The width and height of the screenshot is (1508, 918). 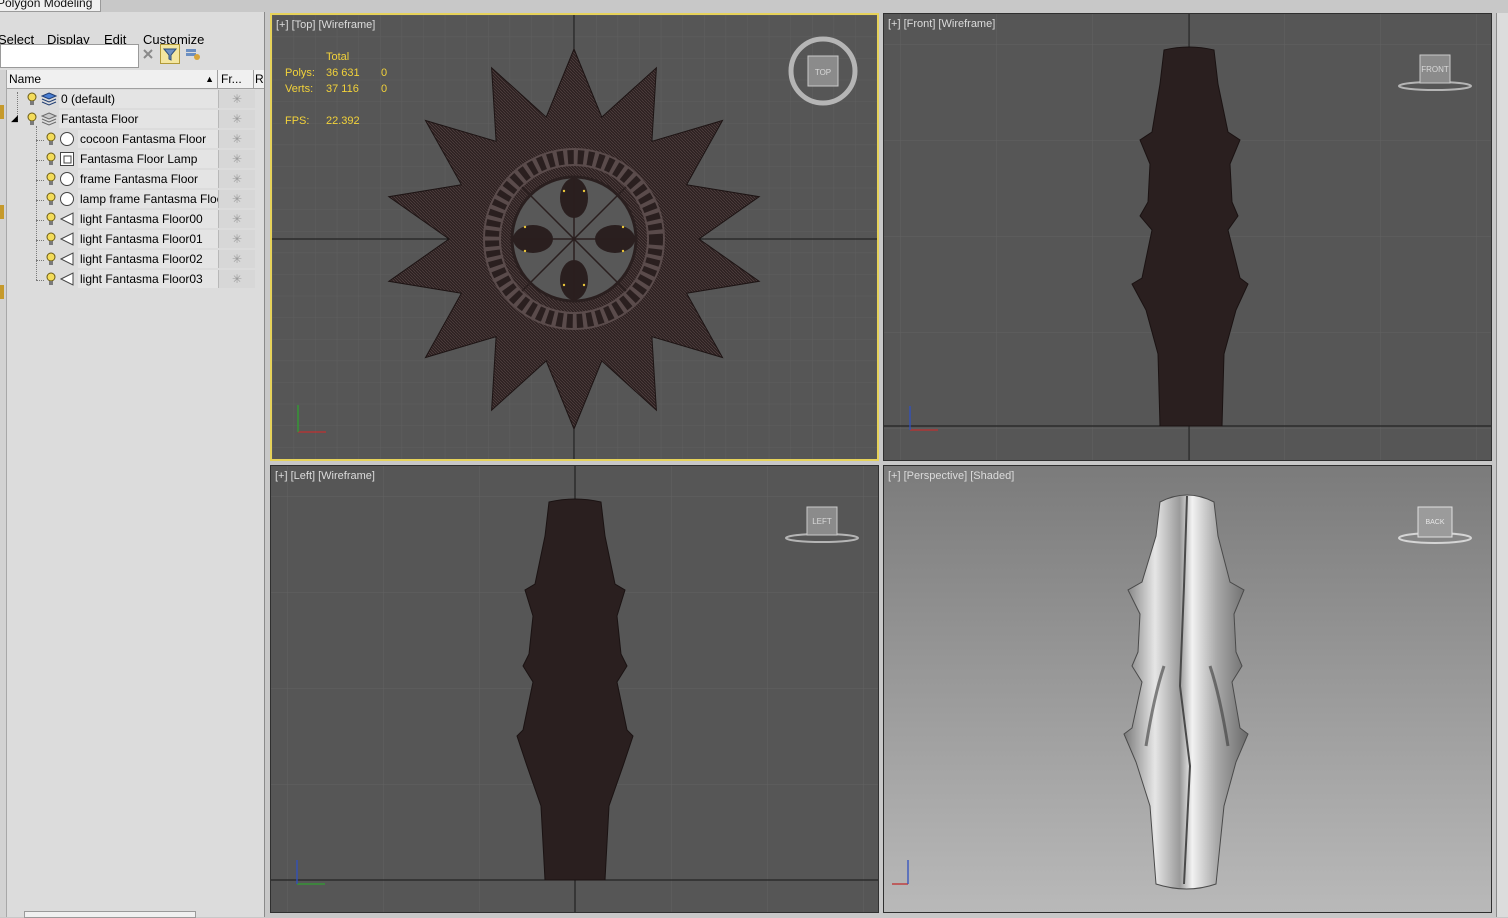 I want to click on object-row: Fantasma Floor Lamp ✳, so click(x=130, y=159).